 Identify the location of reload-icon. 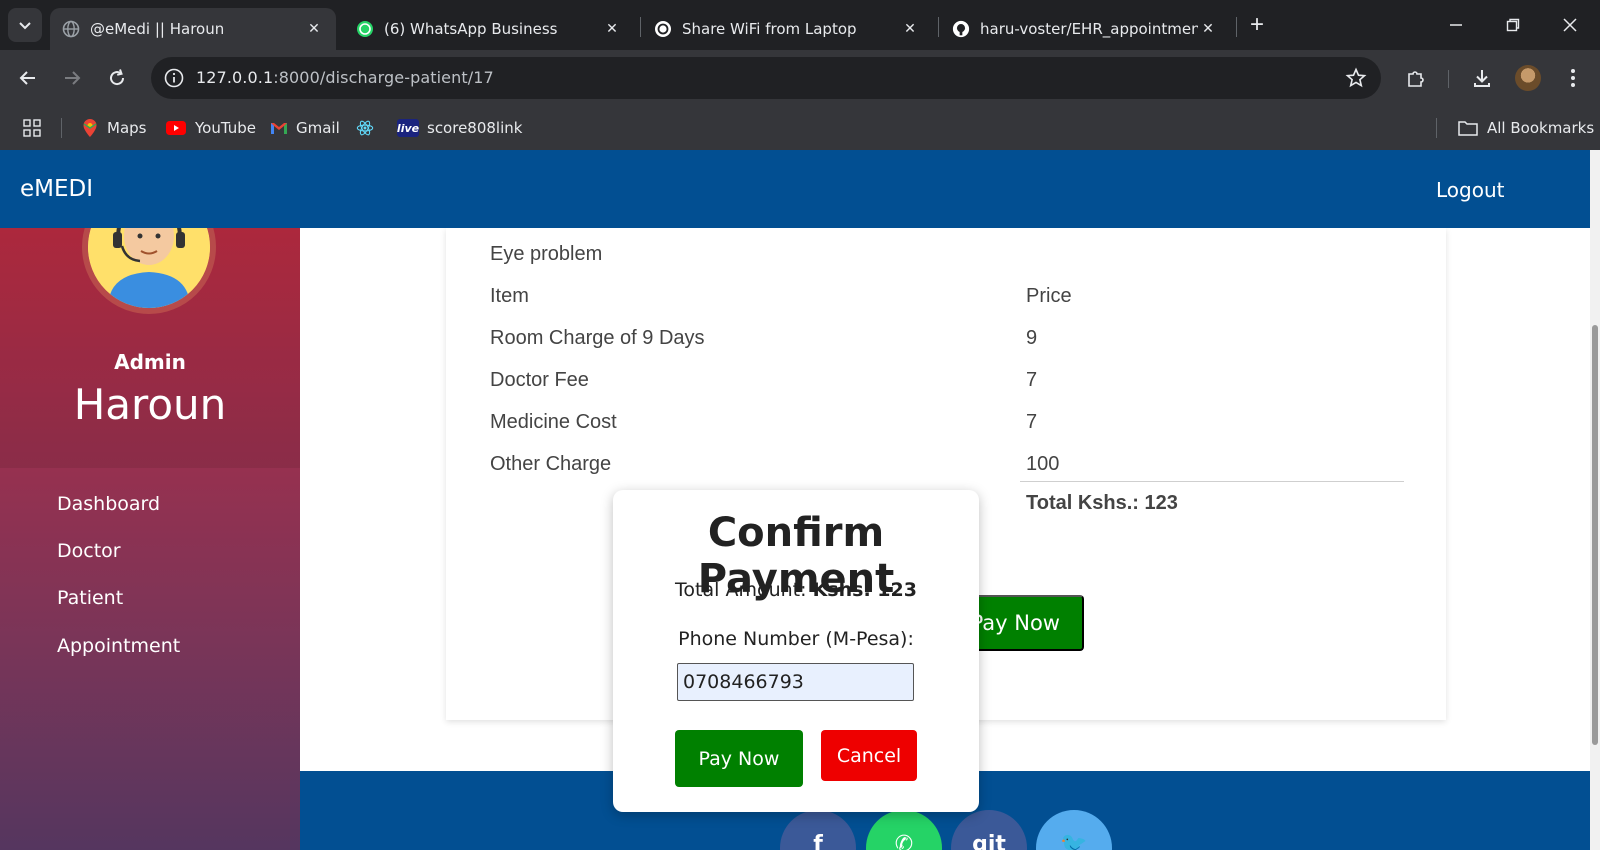
(117, 77).